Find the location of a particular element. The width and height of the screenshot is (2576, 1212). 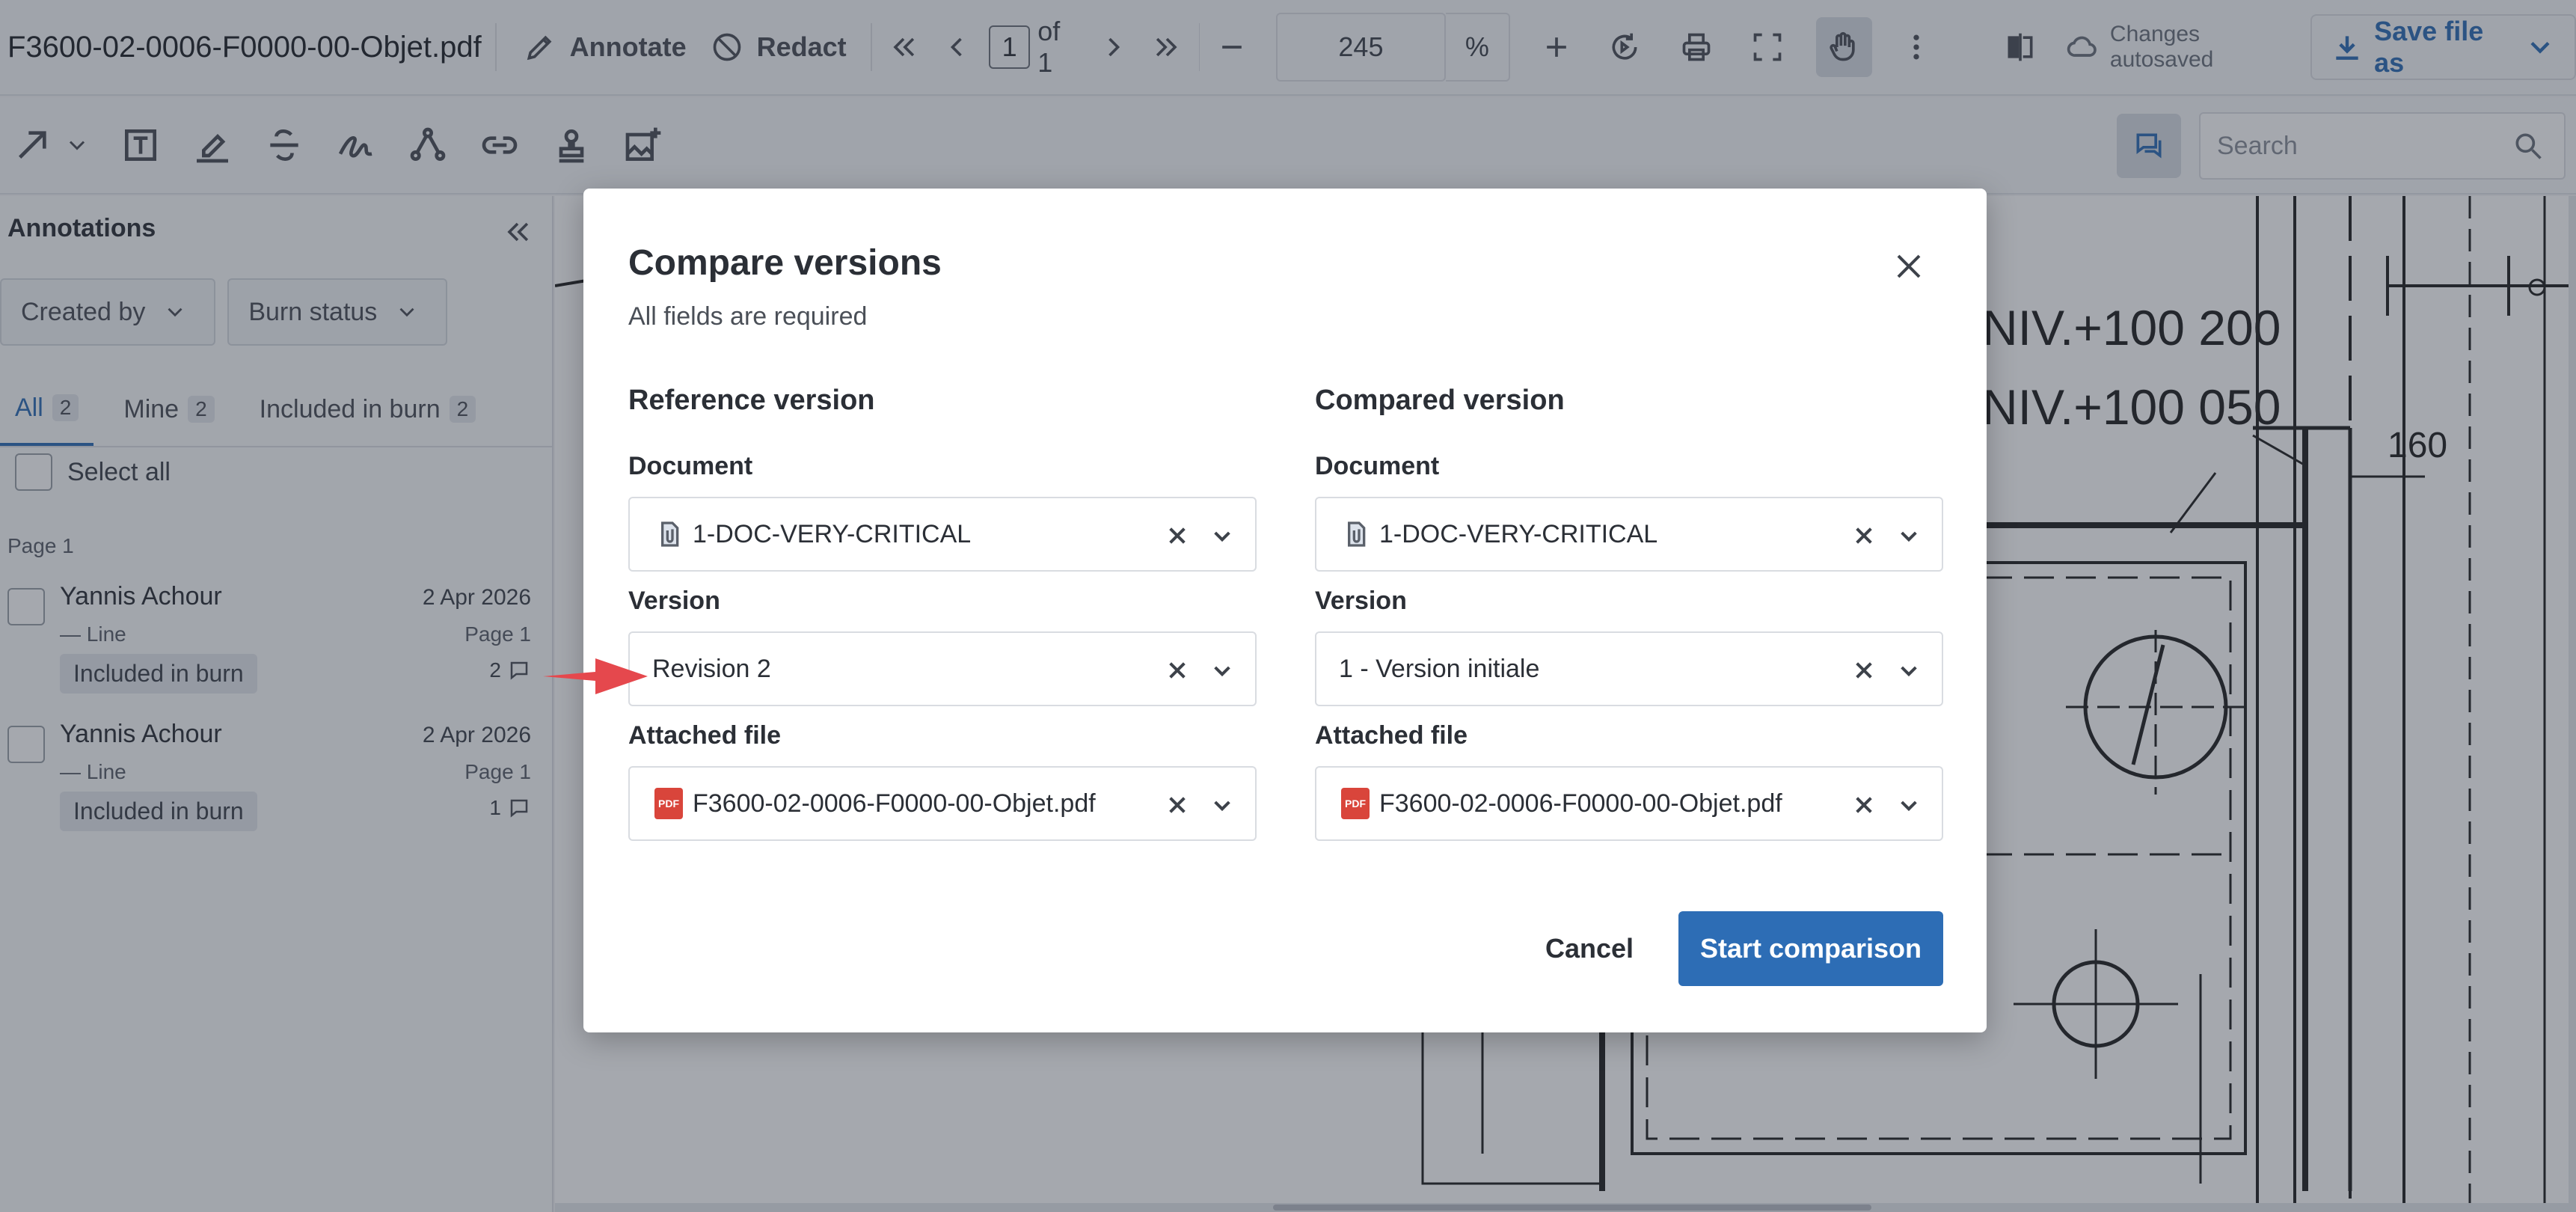

start-comparison-button: Start comparison is located at coordinates (1810, 948).